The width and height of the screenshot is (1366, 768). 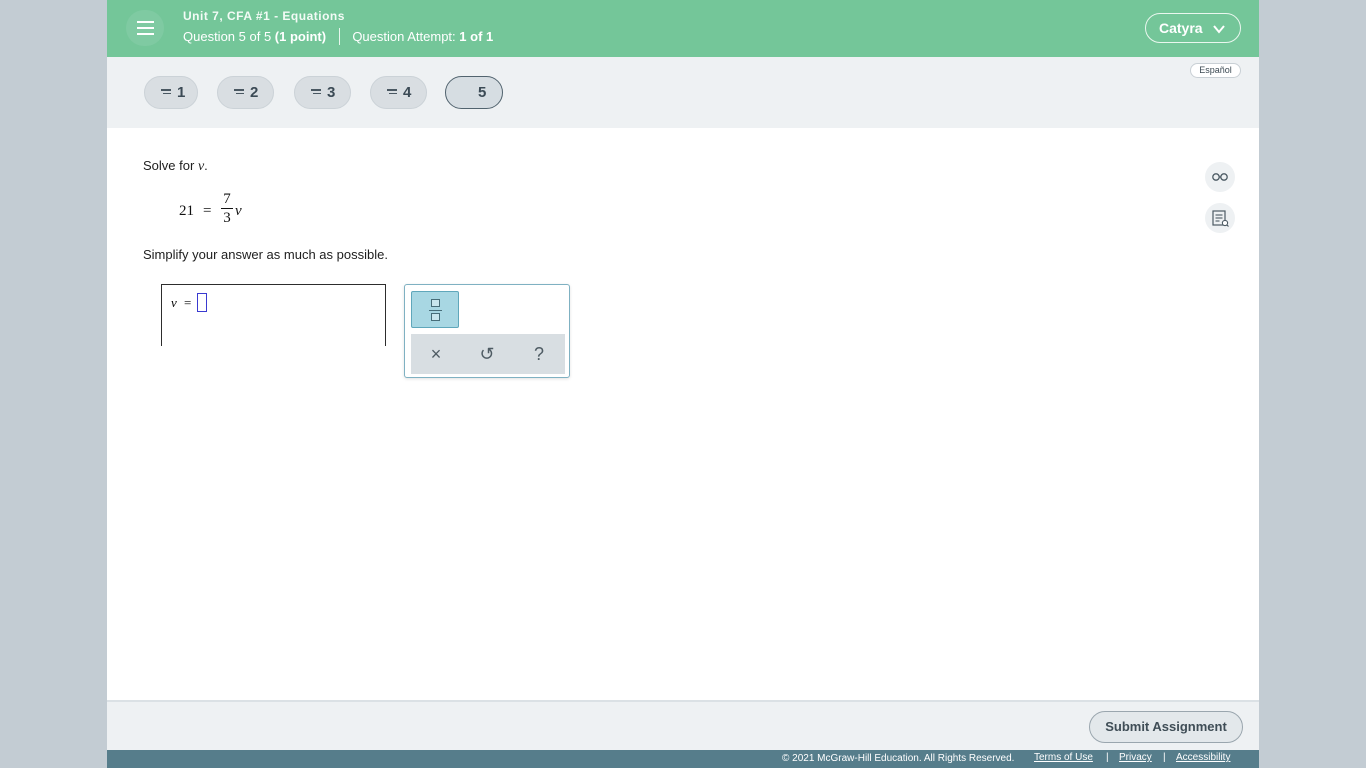 I want to click on question-navigation: 1 2 3 4 5 Español, so click(x=683, y=92).